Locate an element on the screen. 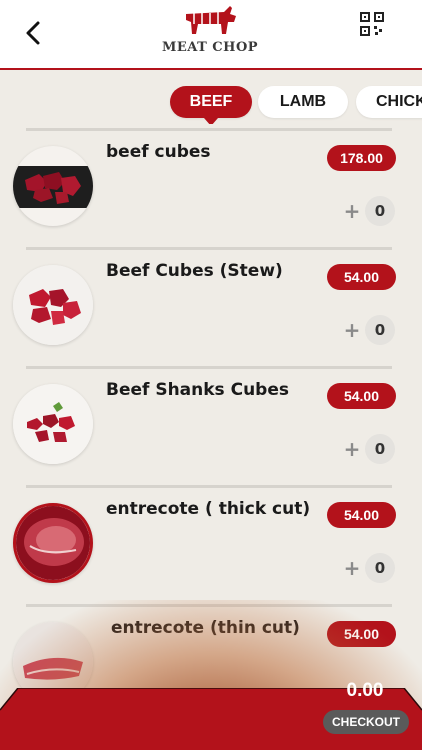 Image resolution: width=422 pixels, height=750 pixels. price-badge: 178.00 is located at coordinates (361, 158).